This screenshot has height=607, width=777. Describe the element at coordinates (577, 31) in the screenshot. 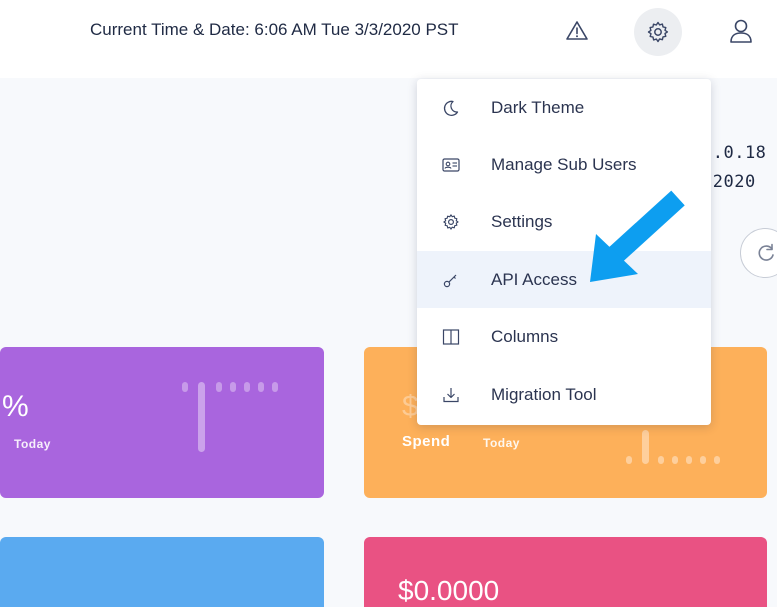

I see `warning-icon` at that location.